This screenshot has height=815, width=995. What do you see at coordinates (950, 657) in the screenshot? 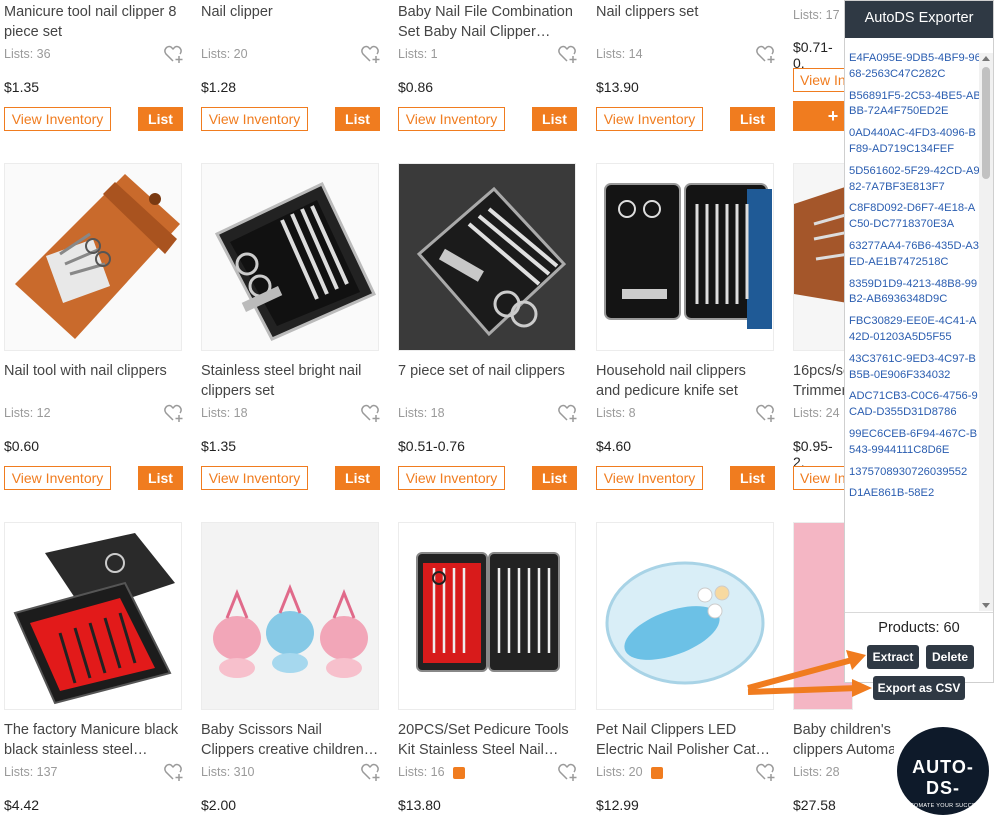
I see `delete-button: Delete` at bounding box center [950, 657].